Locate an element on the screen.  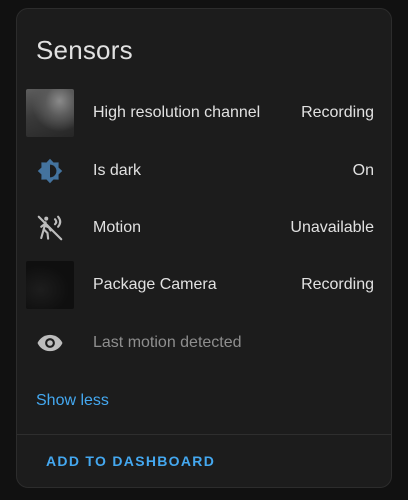
entity-name: Last motion detected is located at coordinates (167, 342).